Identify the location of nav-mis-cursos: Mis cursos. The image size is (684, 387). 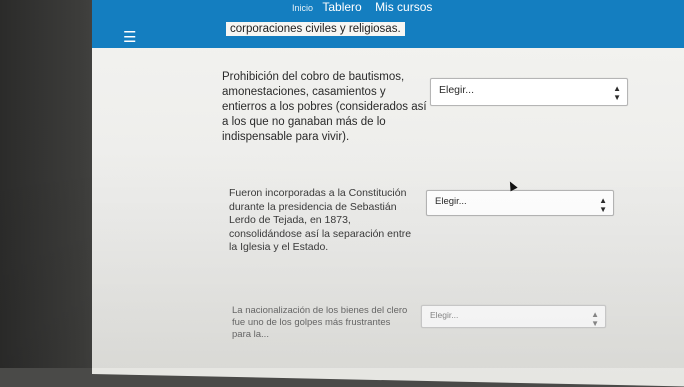
(403, 7).